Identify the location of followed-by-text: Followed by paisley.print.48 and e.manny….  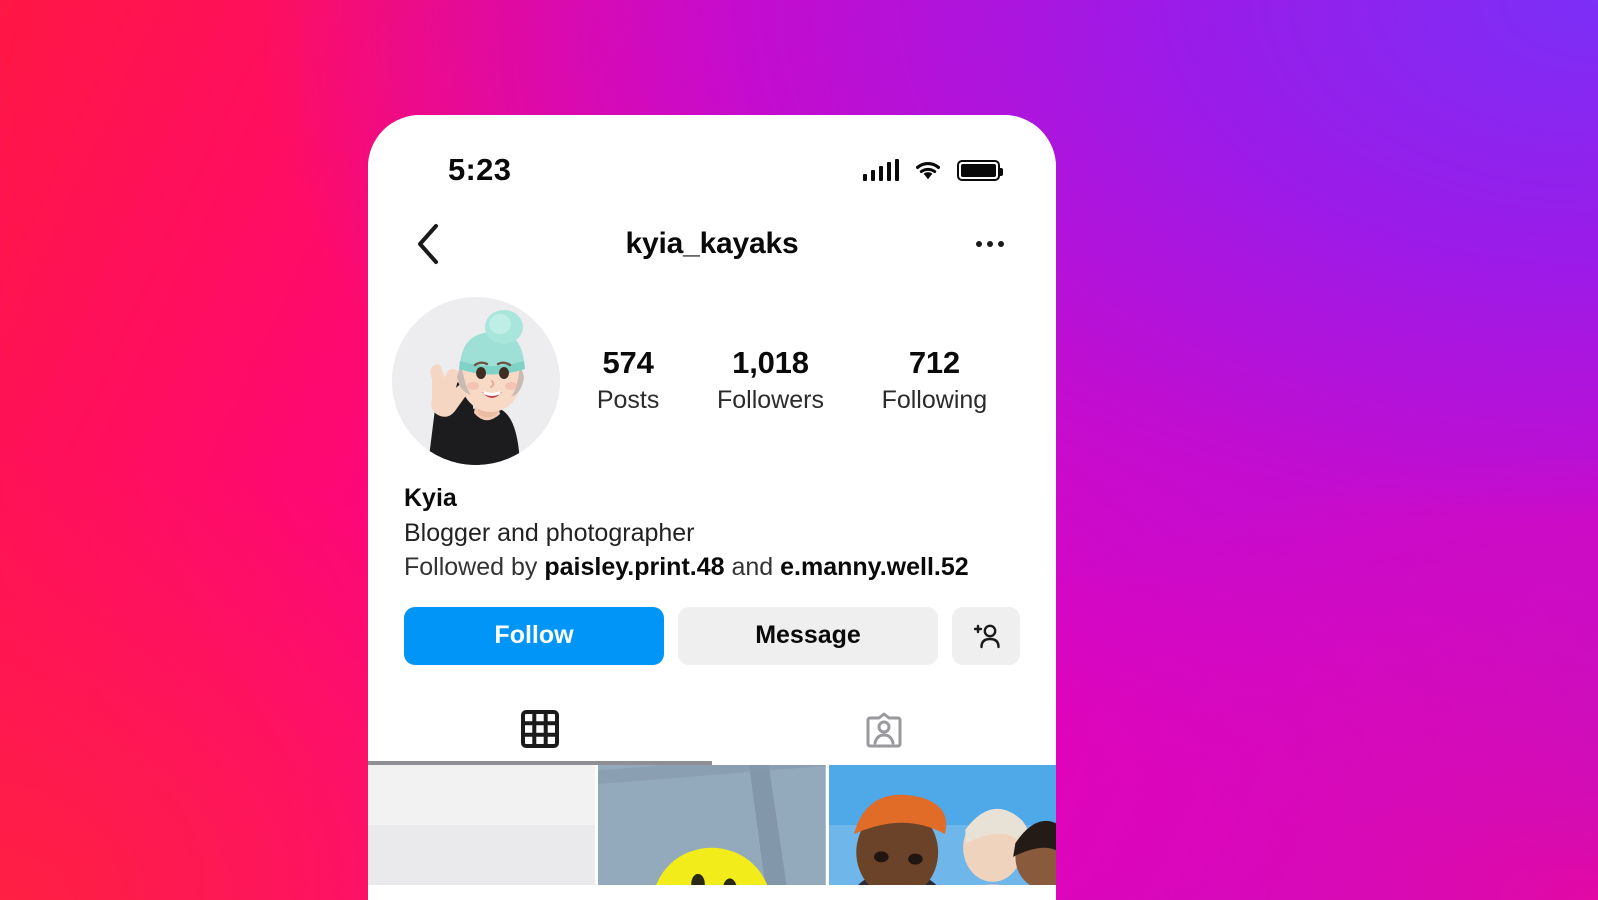
(710, 567).